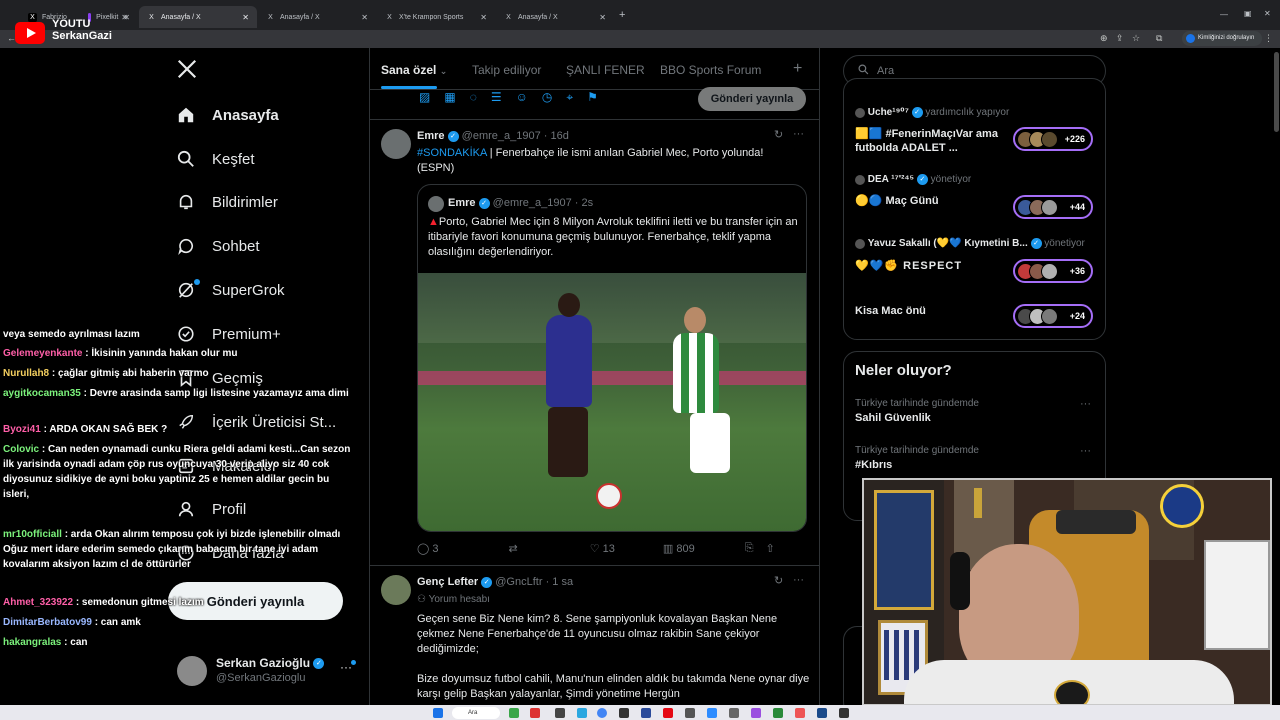 The height and width of the screenshot is (720, 1280). Describe the element at coordinates (518, 582) in the screenshot. I see `tweet-handle: @GncLftr` at that location.